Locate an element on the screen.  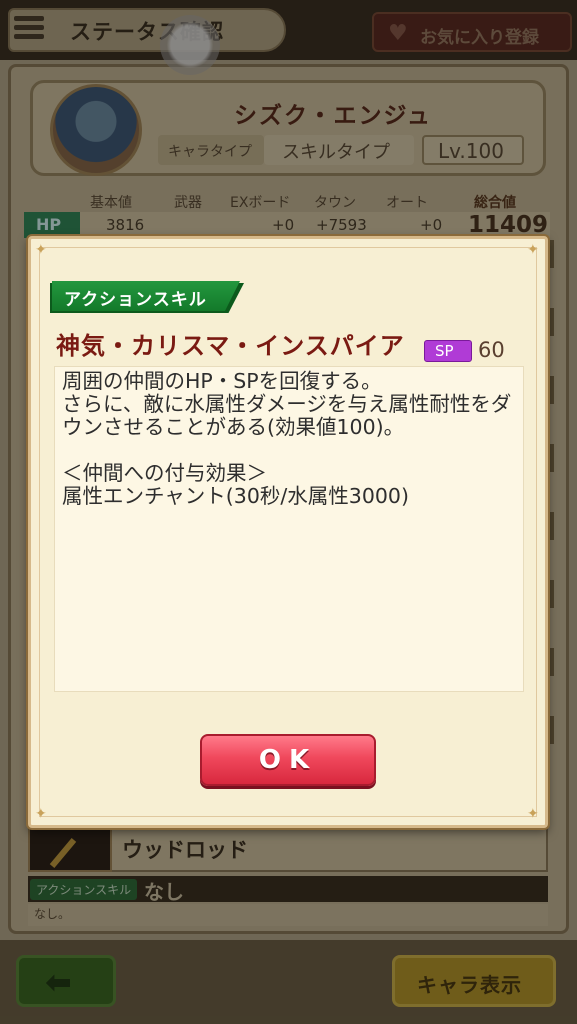
skill-name: 神気・カリスマ・インスパイア is located at coordinates (230, 346).